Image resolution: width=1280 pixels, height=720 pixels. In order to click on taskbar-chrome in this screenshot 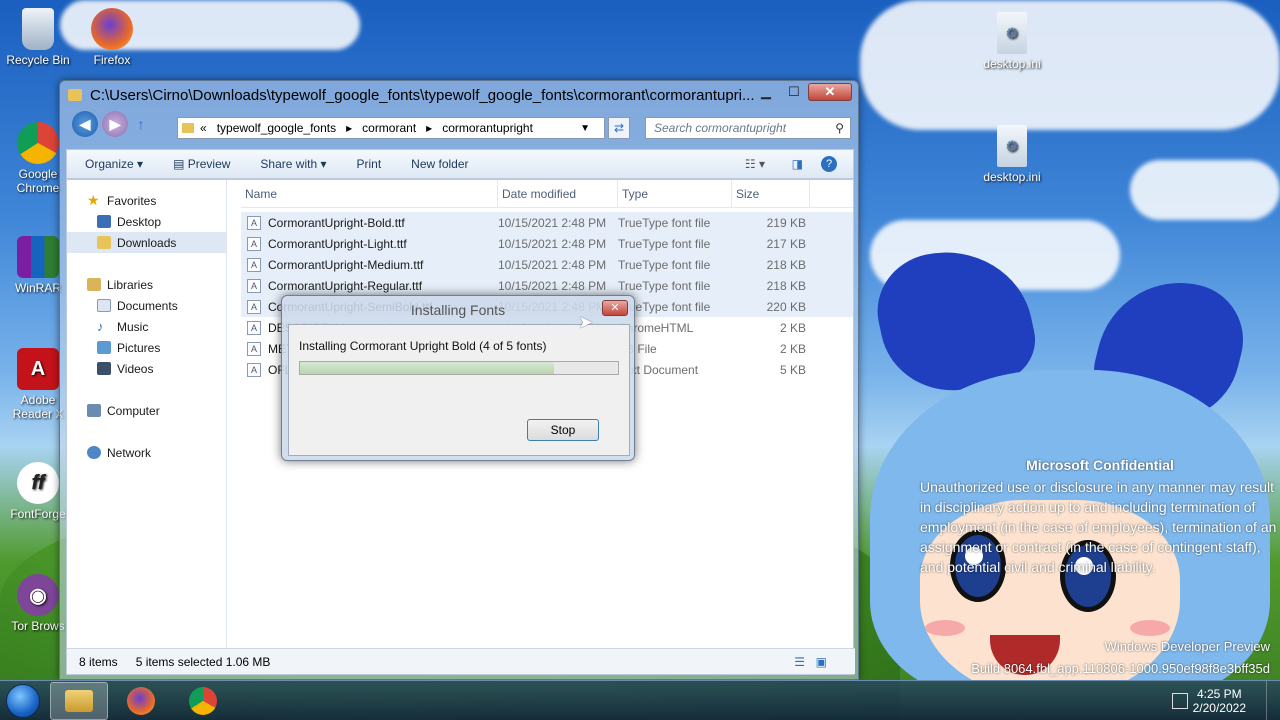, I will do `click(203, 701)`.